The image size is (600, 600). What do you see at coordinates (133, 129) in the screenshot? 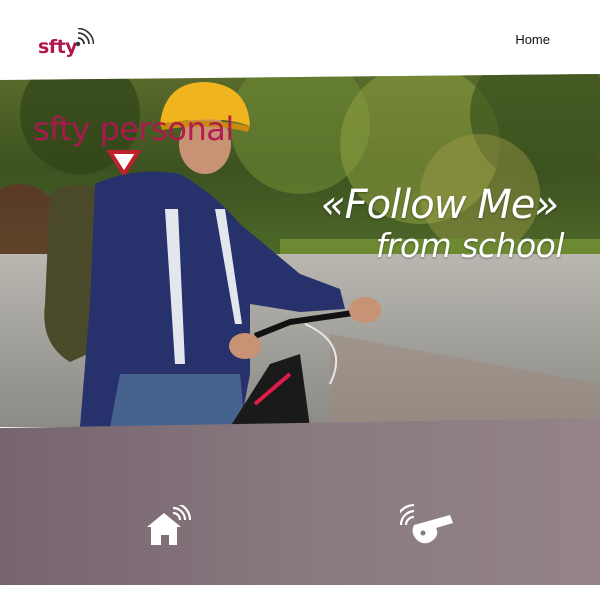
I see `brand-title: sfty personal` at bounding box center [133, 129].